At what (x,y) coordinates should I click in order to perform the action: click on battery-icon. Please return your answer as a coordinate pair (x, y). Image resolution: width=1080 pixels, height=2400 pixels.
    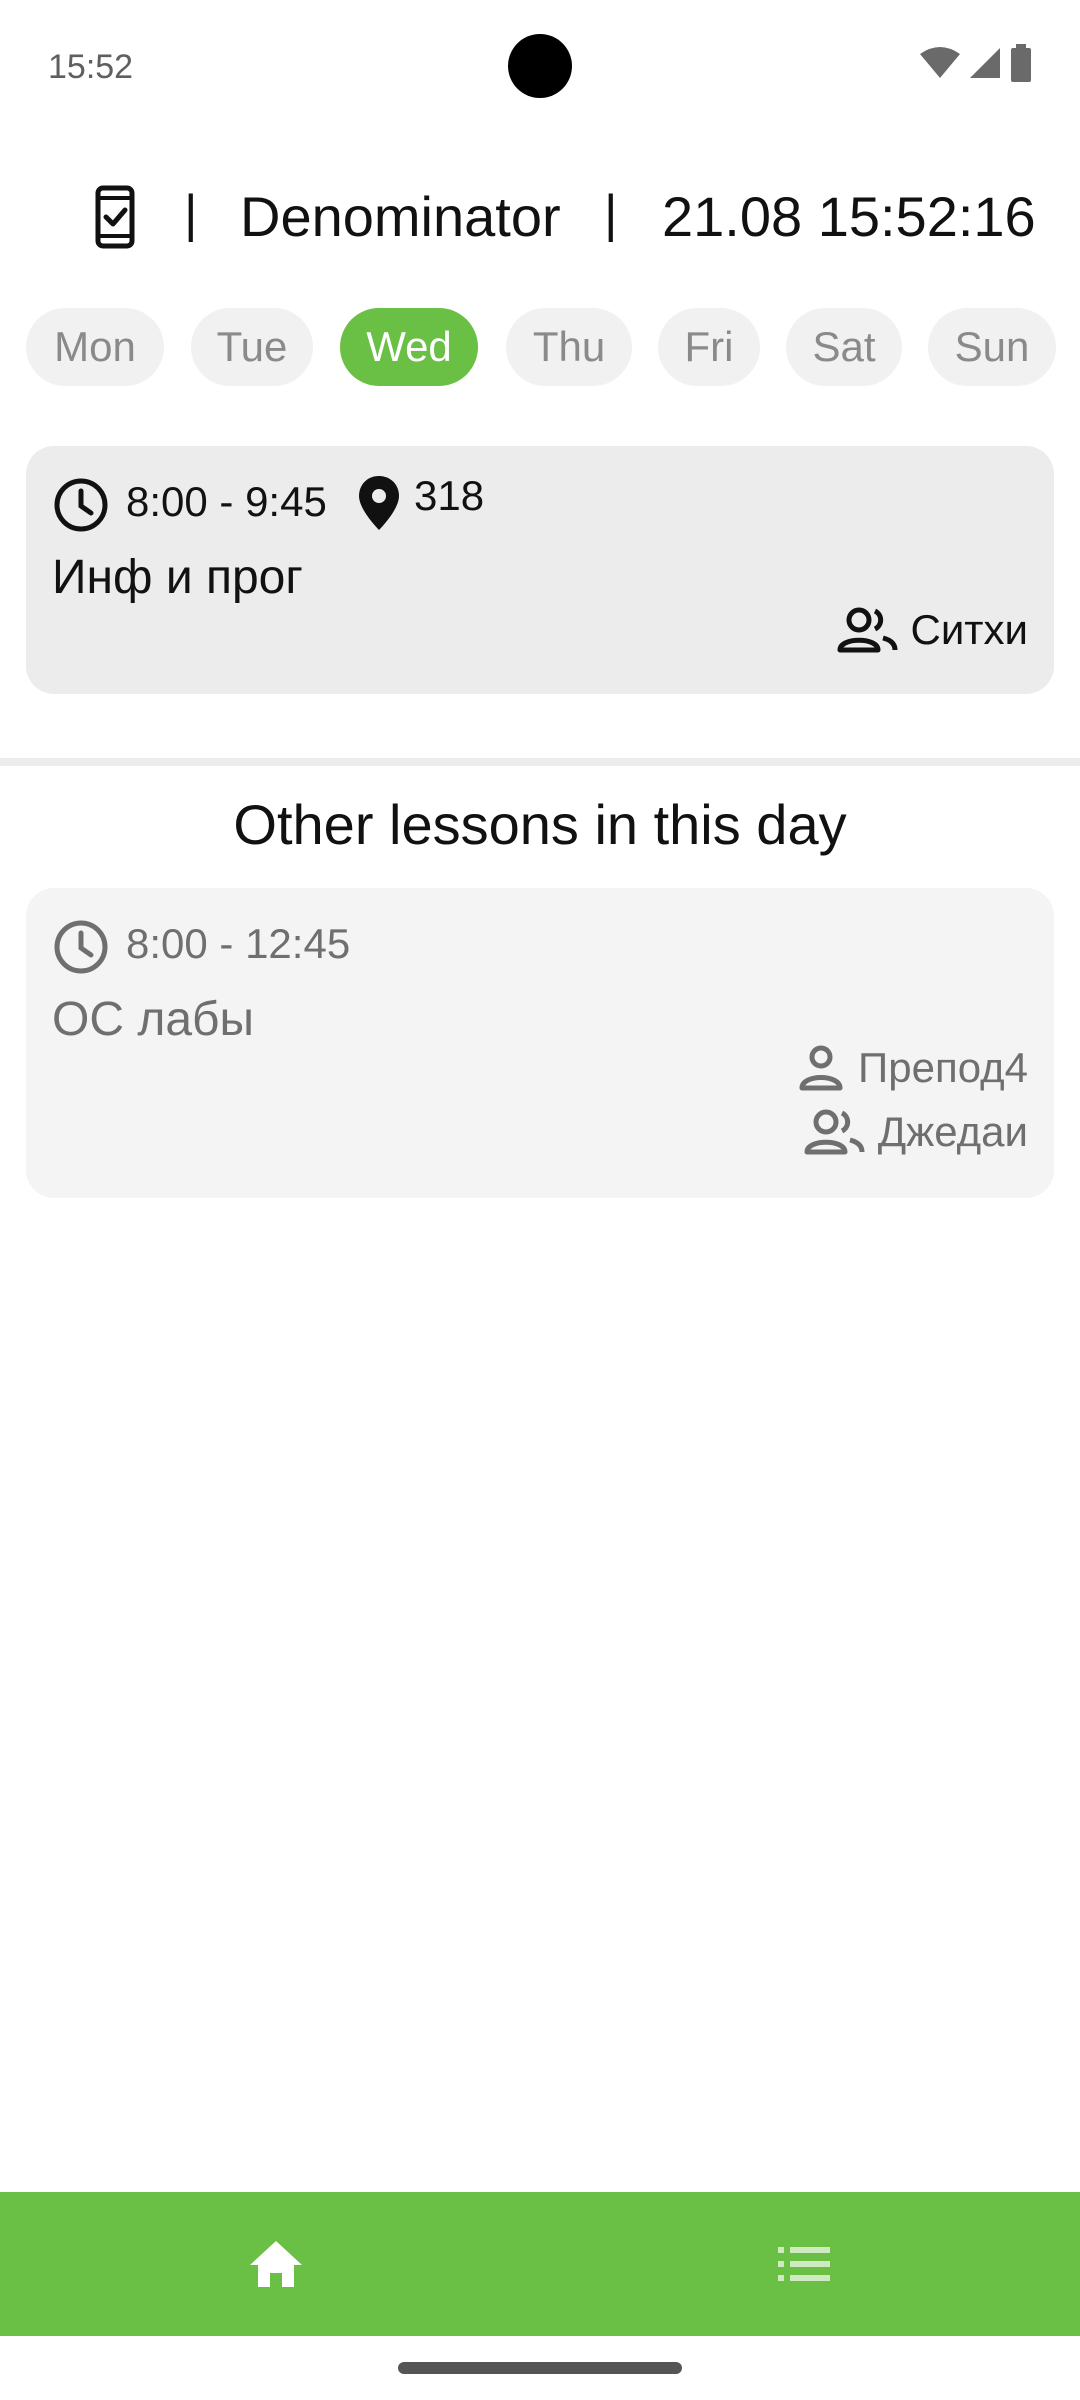
    Looking at the image, I should click on (1021, 63).